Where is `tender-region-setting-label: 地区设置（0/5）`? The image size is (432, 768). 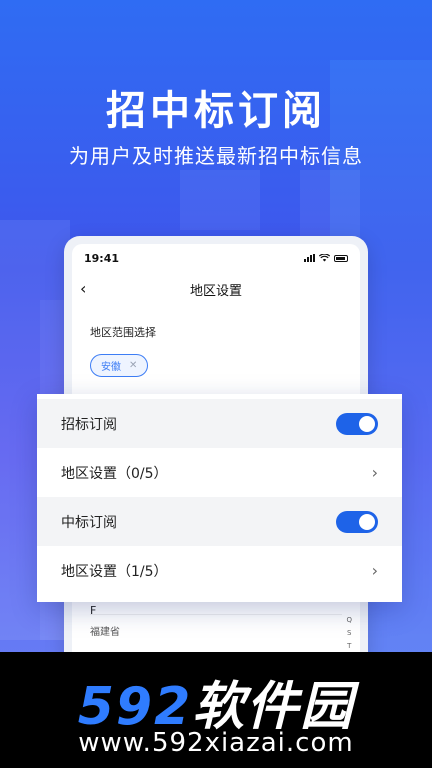
tender-region-setting-label: 地区设置（0/5） is located at coordinates (114, 473).